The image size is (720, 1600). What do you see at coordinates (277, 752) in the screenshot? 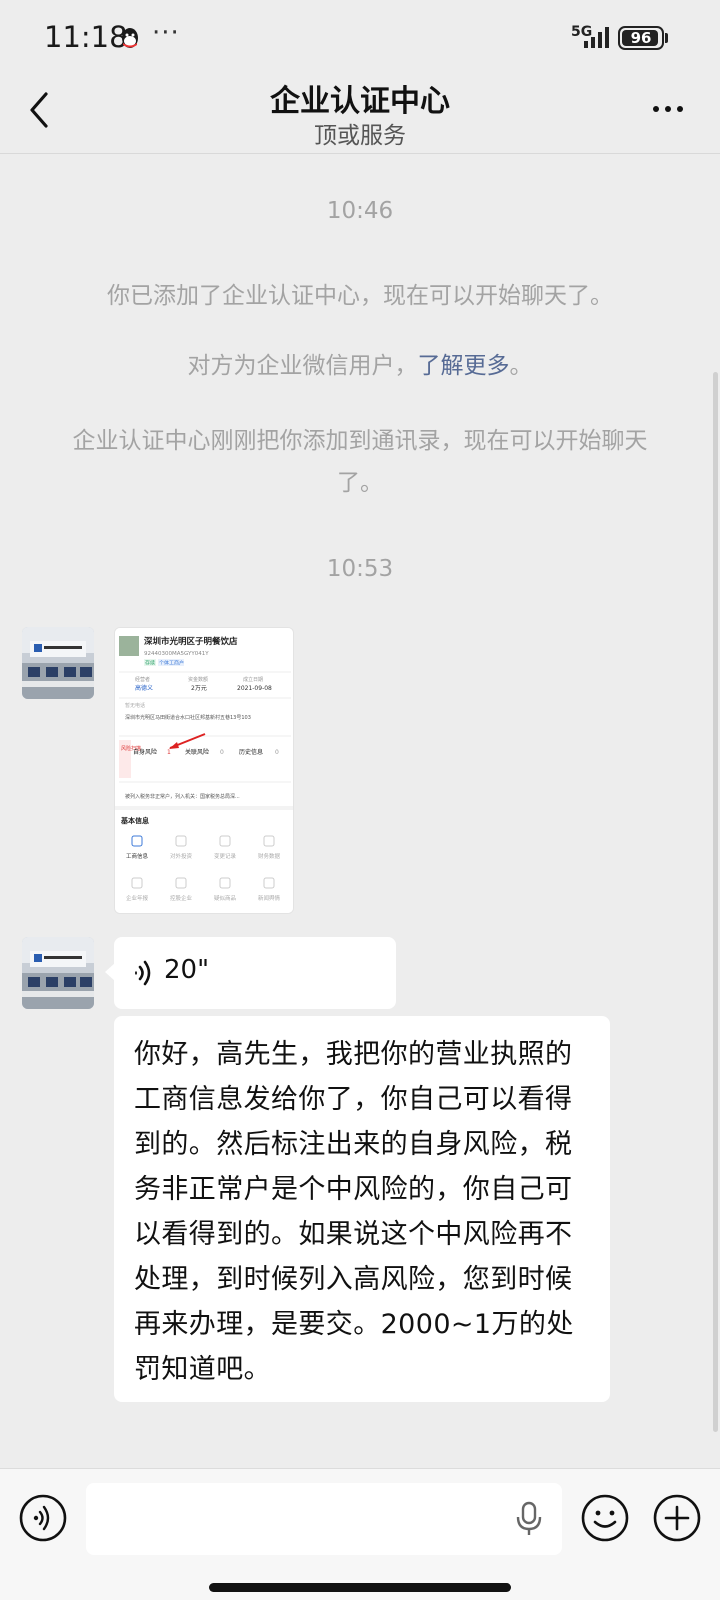
I see `card-risk-history-count: 0` at bounding box center [277, 752].